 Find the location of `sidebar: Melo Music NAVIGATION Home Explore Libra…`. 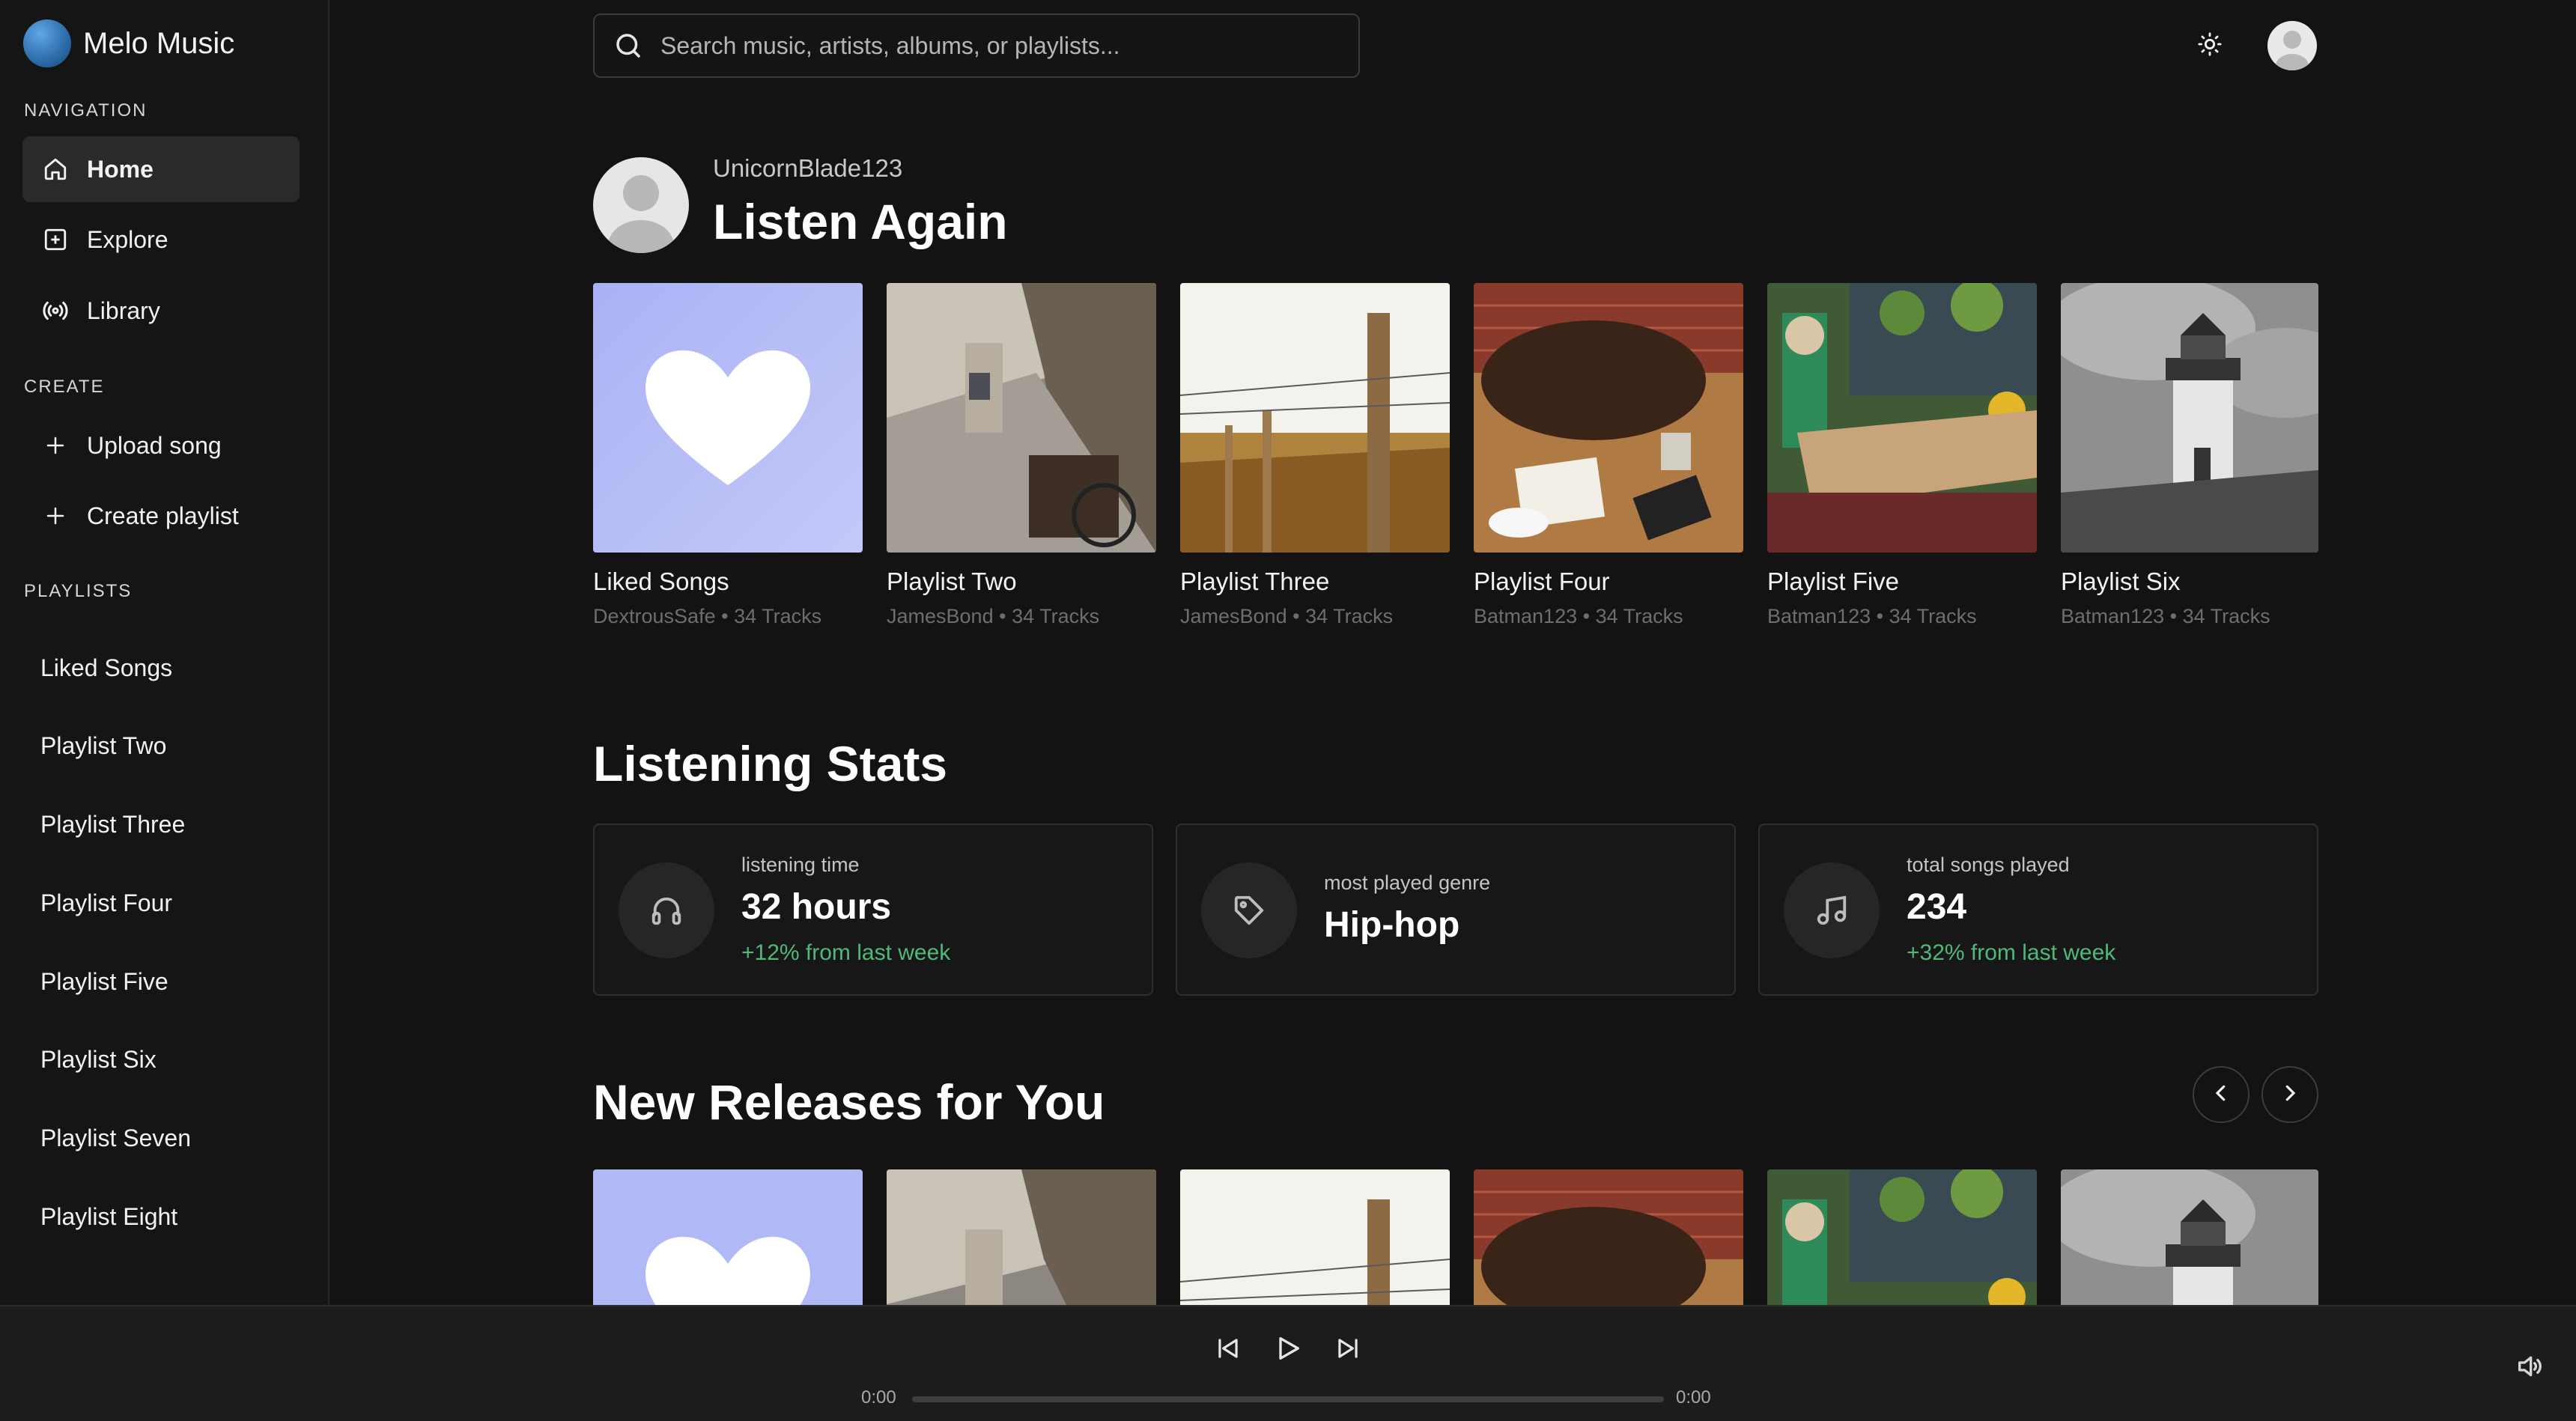

sidebar: Melo Music NAVIGATION Home Explore Libra… is located at coordinates (164, 652).